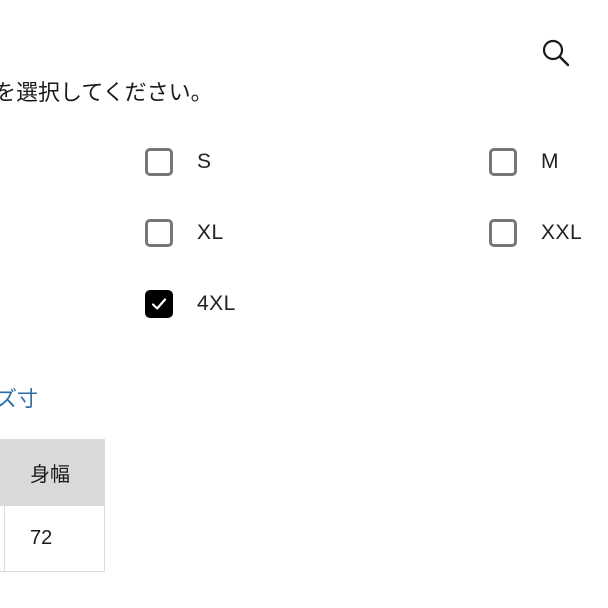  I want to click on table-header-row: 身幅, so click(52, 472).